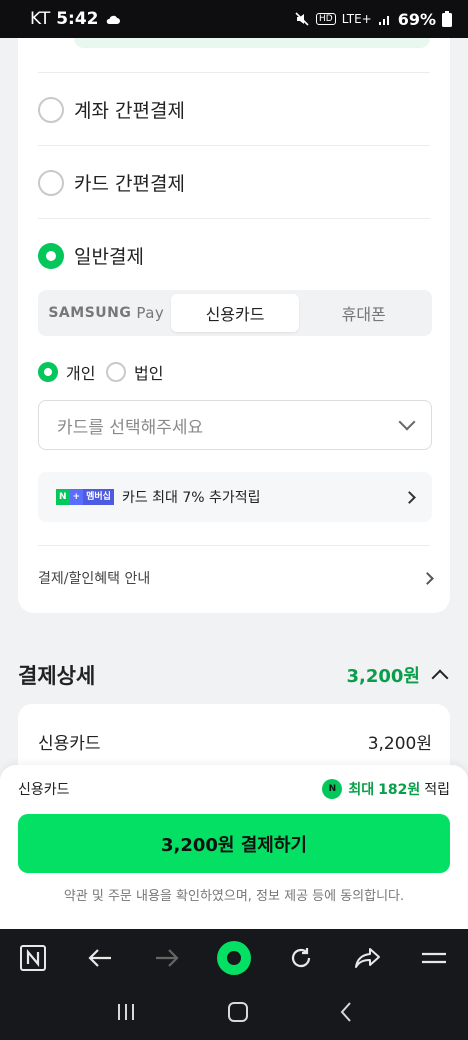  I want to click on membership-promo-banner: N + 멤버십 카드 최대 7% 추가적립, so click(235, 497).